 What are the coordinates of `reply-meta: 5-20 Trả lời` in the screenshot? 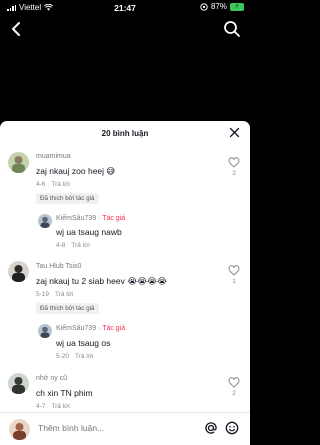 It's located at (74, 356).